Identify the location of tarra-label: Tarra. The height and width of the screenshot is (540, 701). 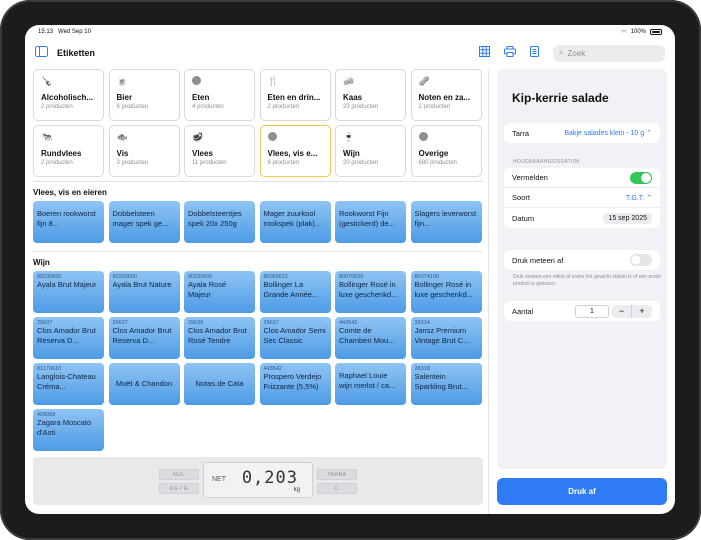
(521, 133).